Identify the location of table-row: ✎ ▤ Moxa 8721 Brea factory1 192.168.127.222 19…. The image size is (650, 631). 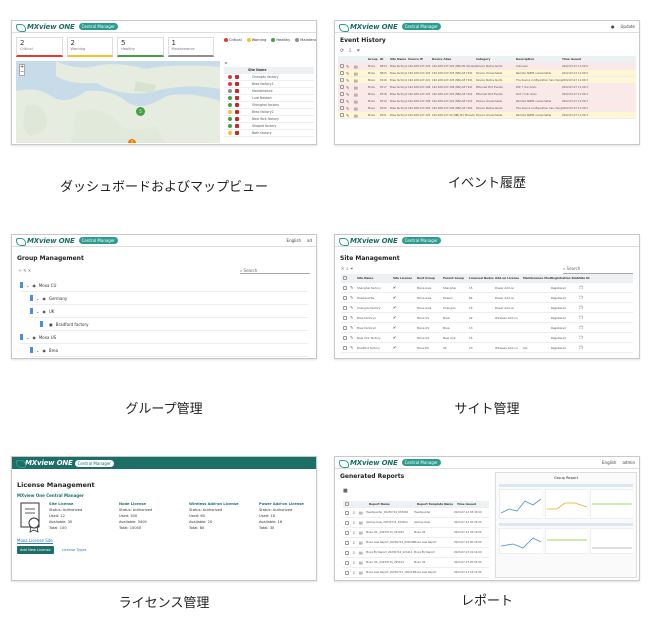
(487, 115).